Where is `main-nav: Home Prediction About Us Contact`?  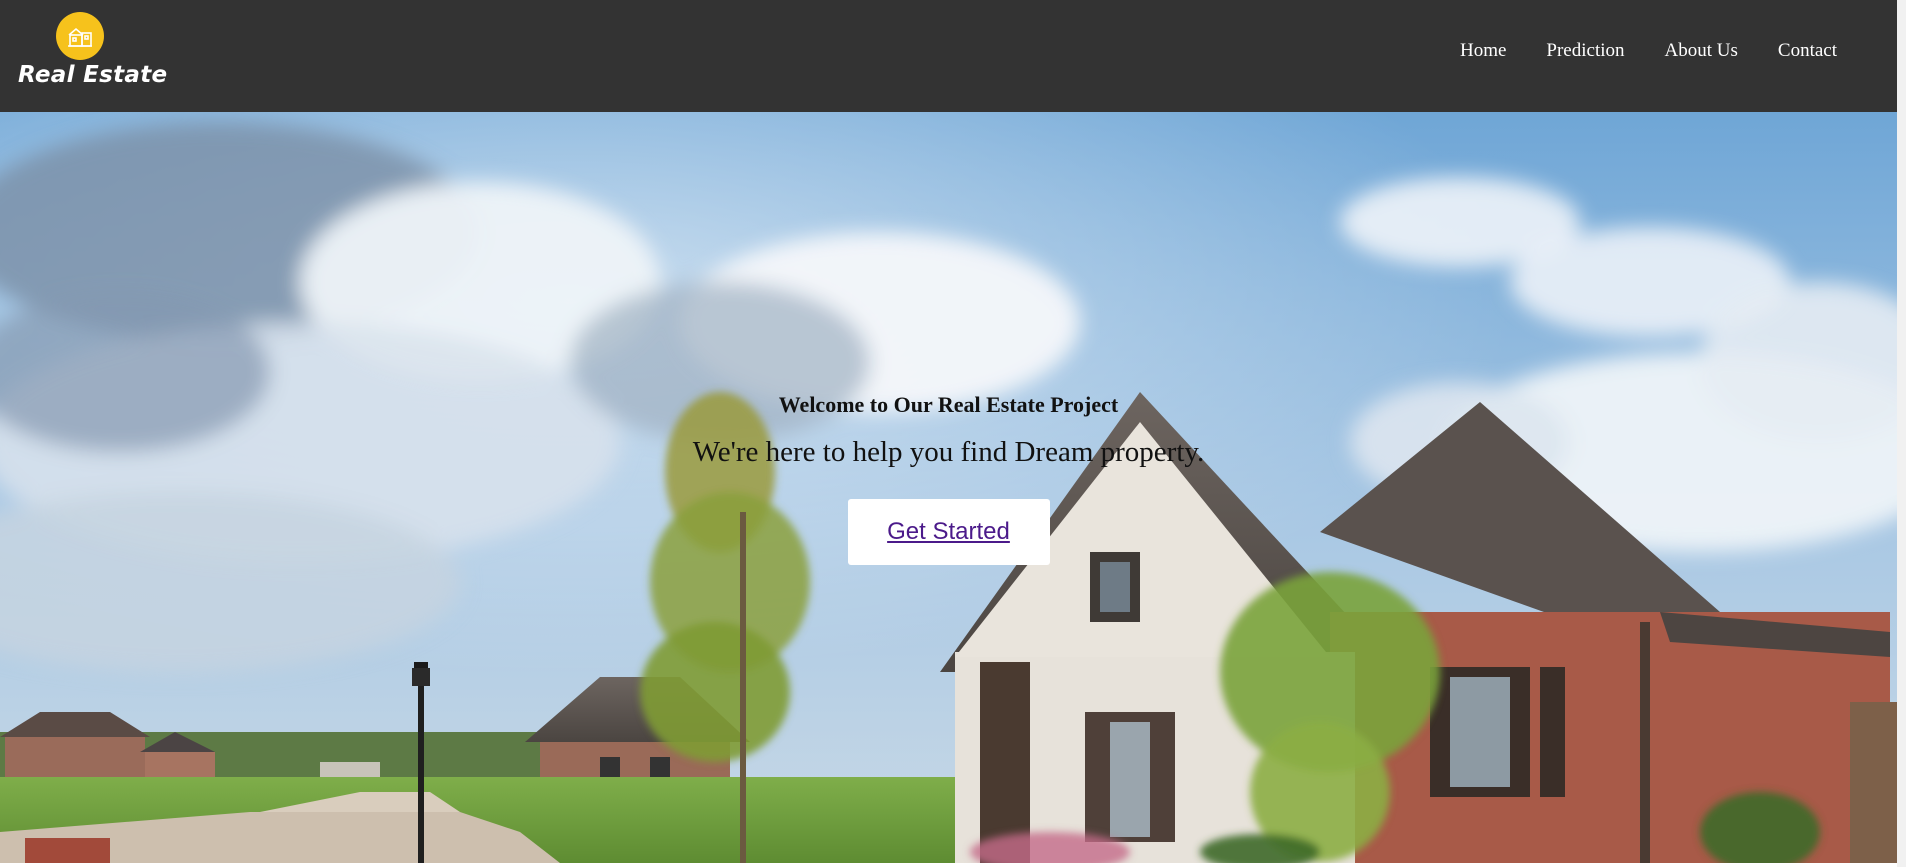 main-nav: Home Prediction About Us Contact is located at coordinates (1648, 51).